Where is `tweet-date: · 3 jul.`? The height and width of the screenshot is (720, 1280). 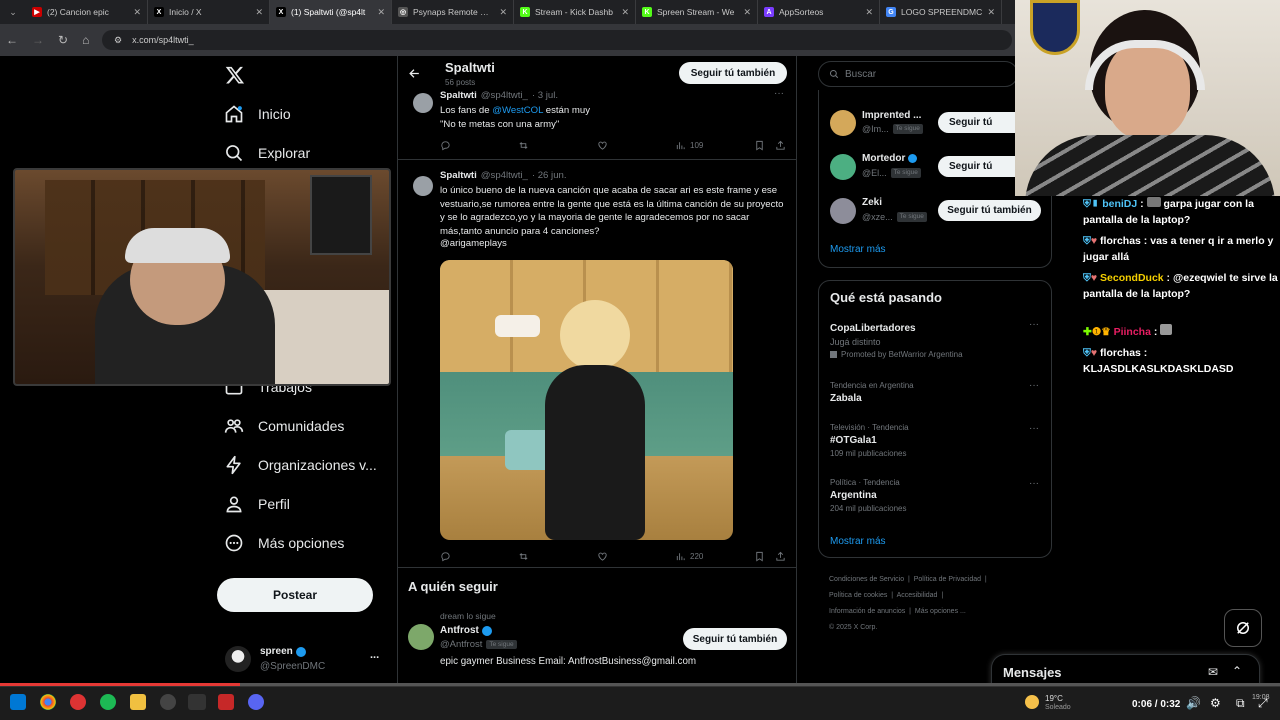 tweet-date: · 3 jul. is located at coordinates (545, 95).